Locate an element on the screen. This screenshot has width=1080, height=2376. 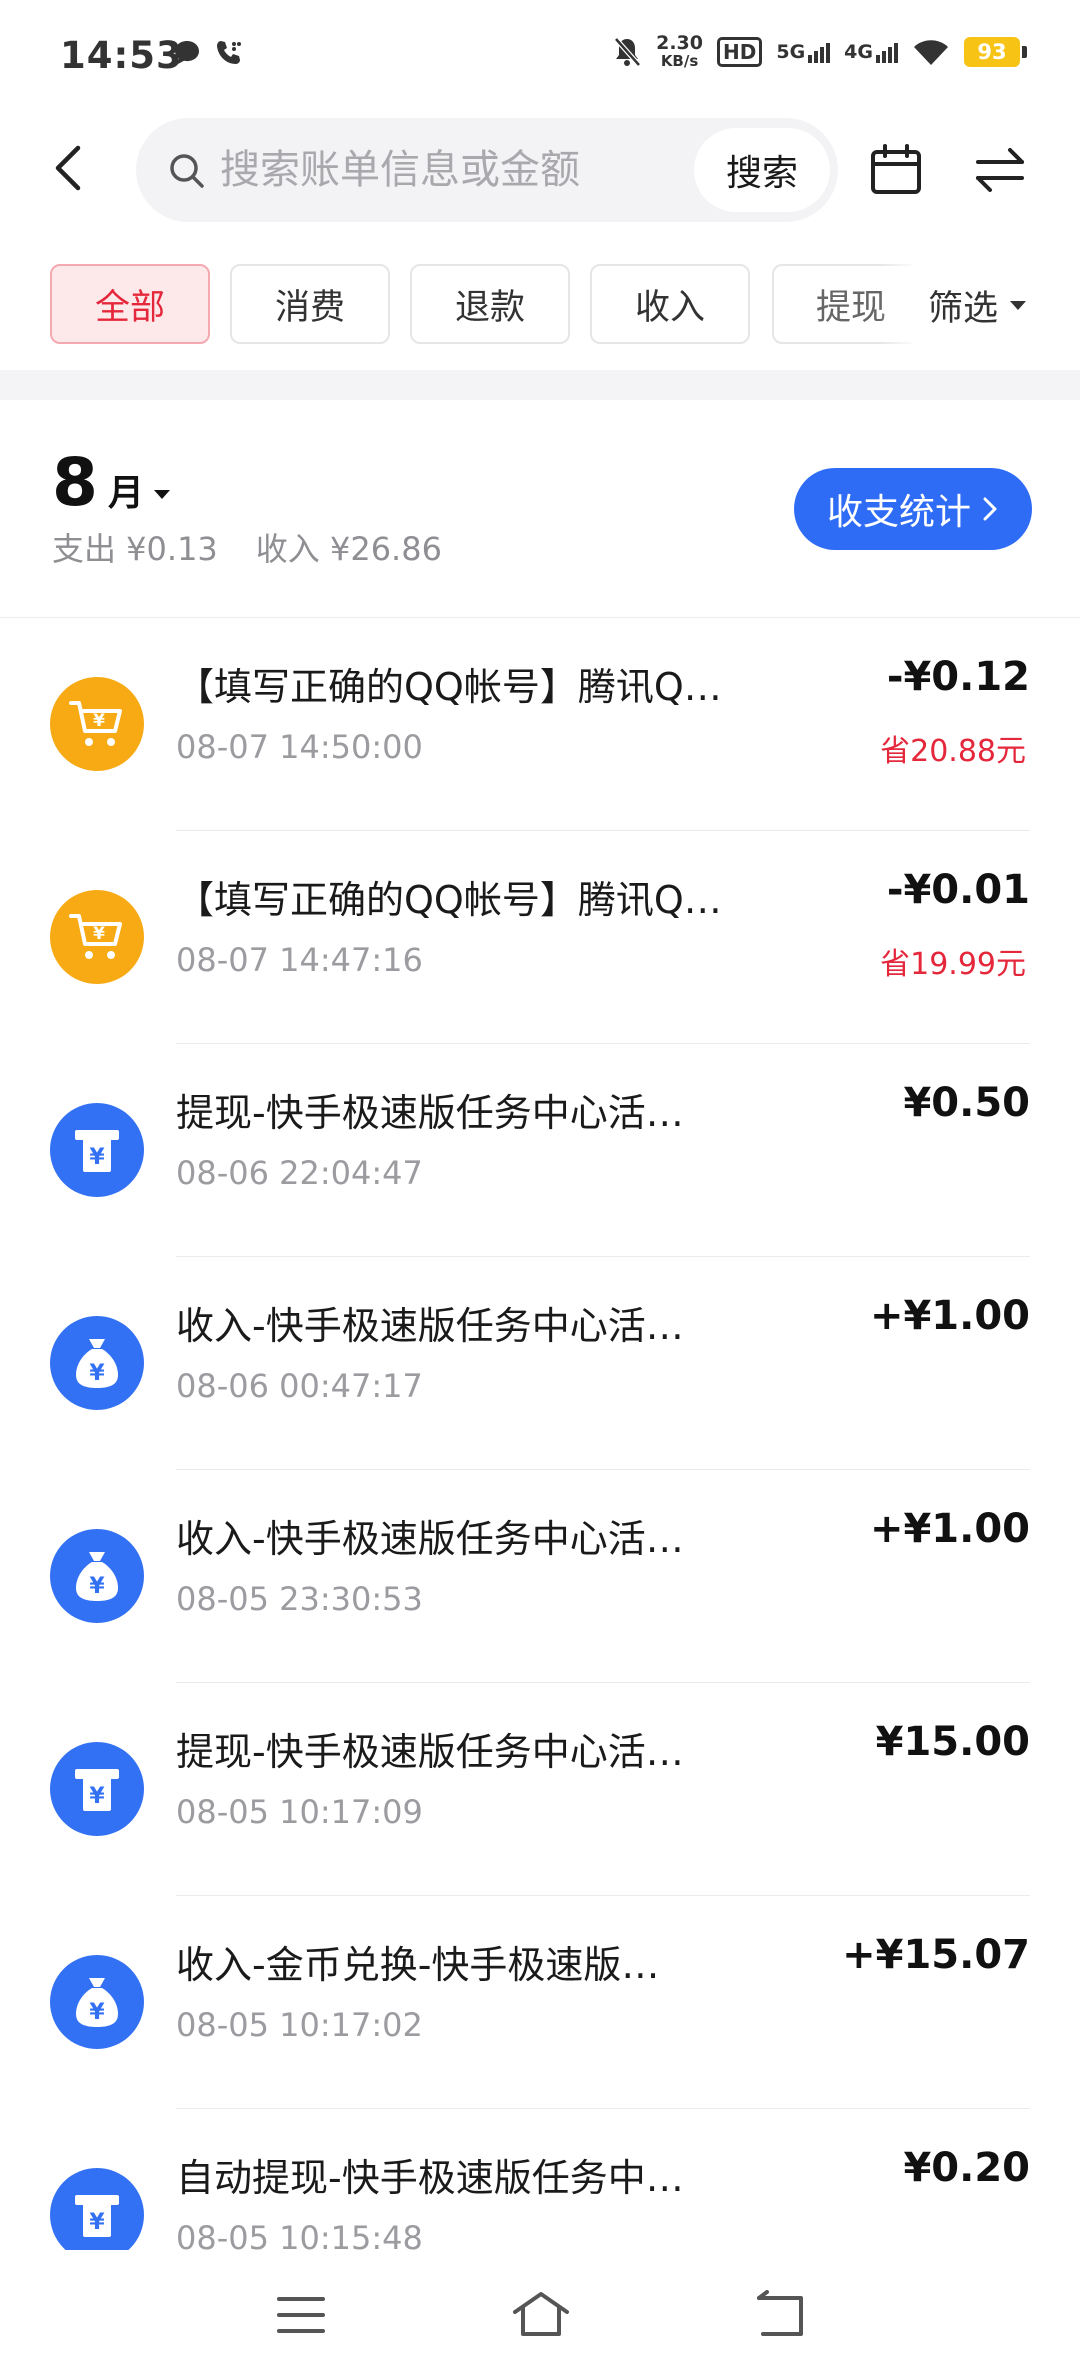
signal-4g: 4G is located at coordinates (871, 52).